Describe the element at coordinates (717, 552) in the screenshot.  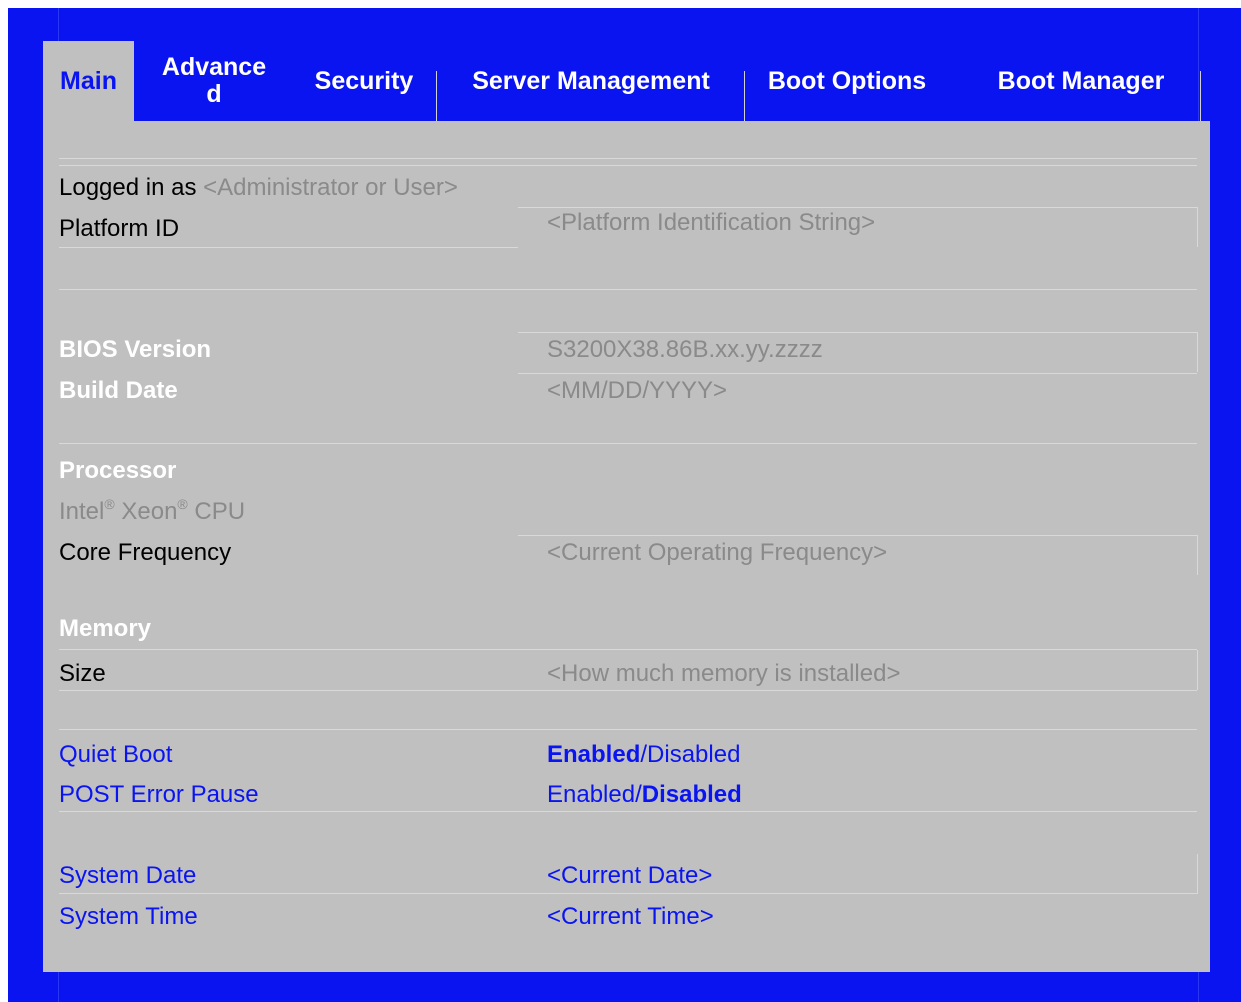
I see `core-frequency-value: <Current Operating Frequency>` at that location.